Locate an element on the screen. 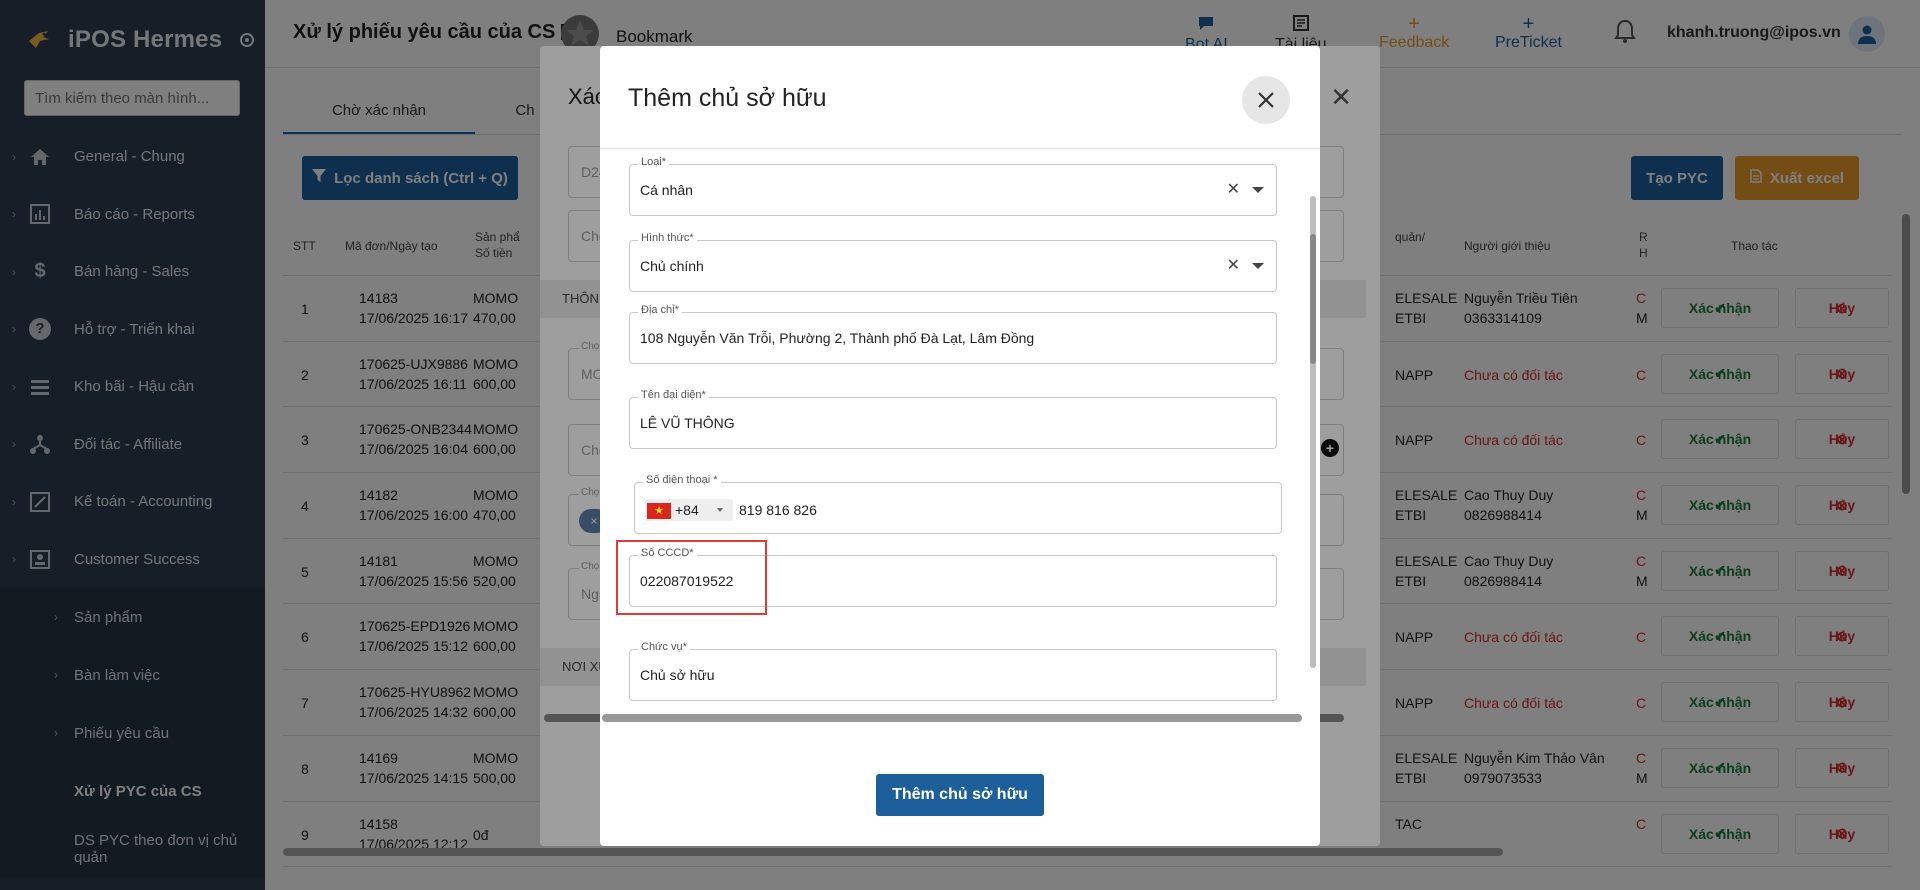 This screenshot has height=890, width=1920. cccd-highlight-box is located at coordinates (691, 577).